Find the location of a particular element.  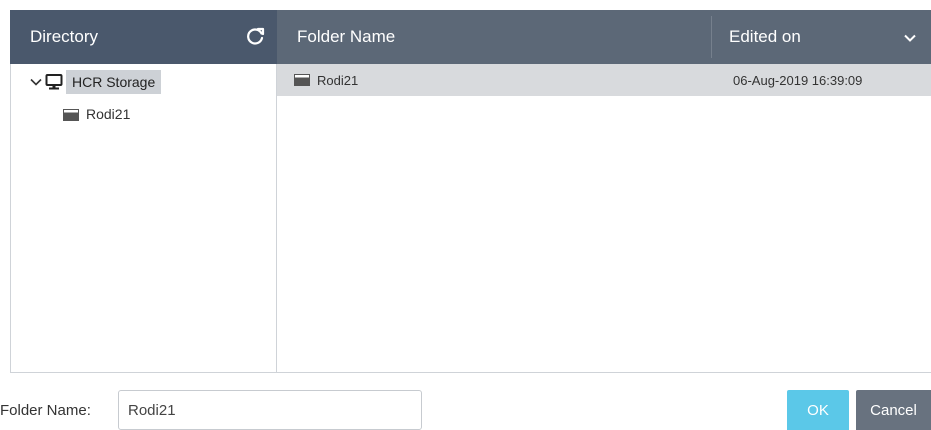

ok-button: OK is located at coordinates (818, 410).